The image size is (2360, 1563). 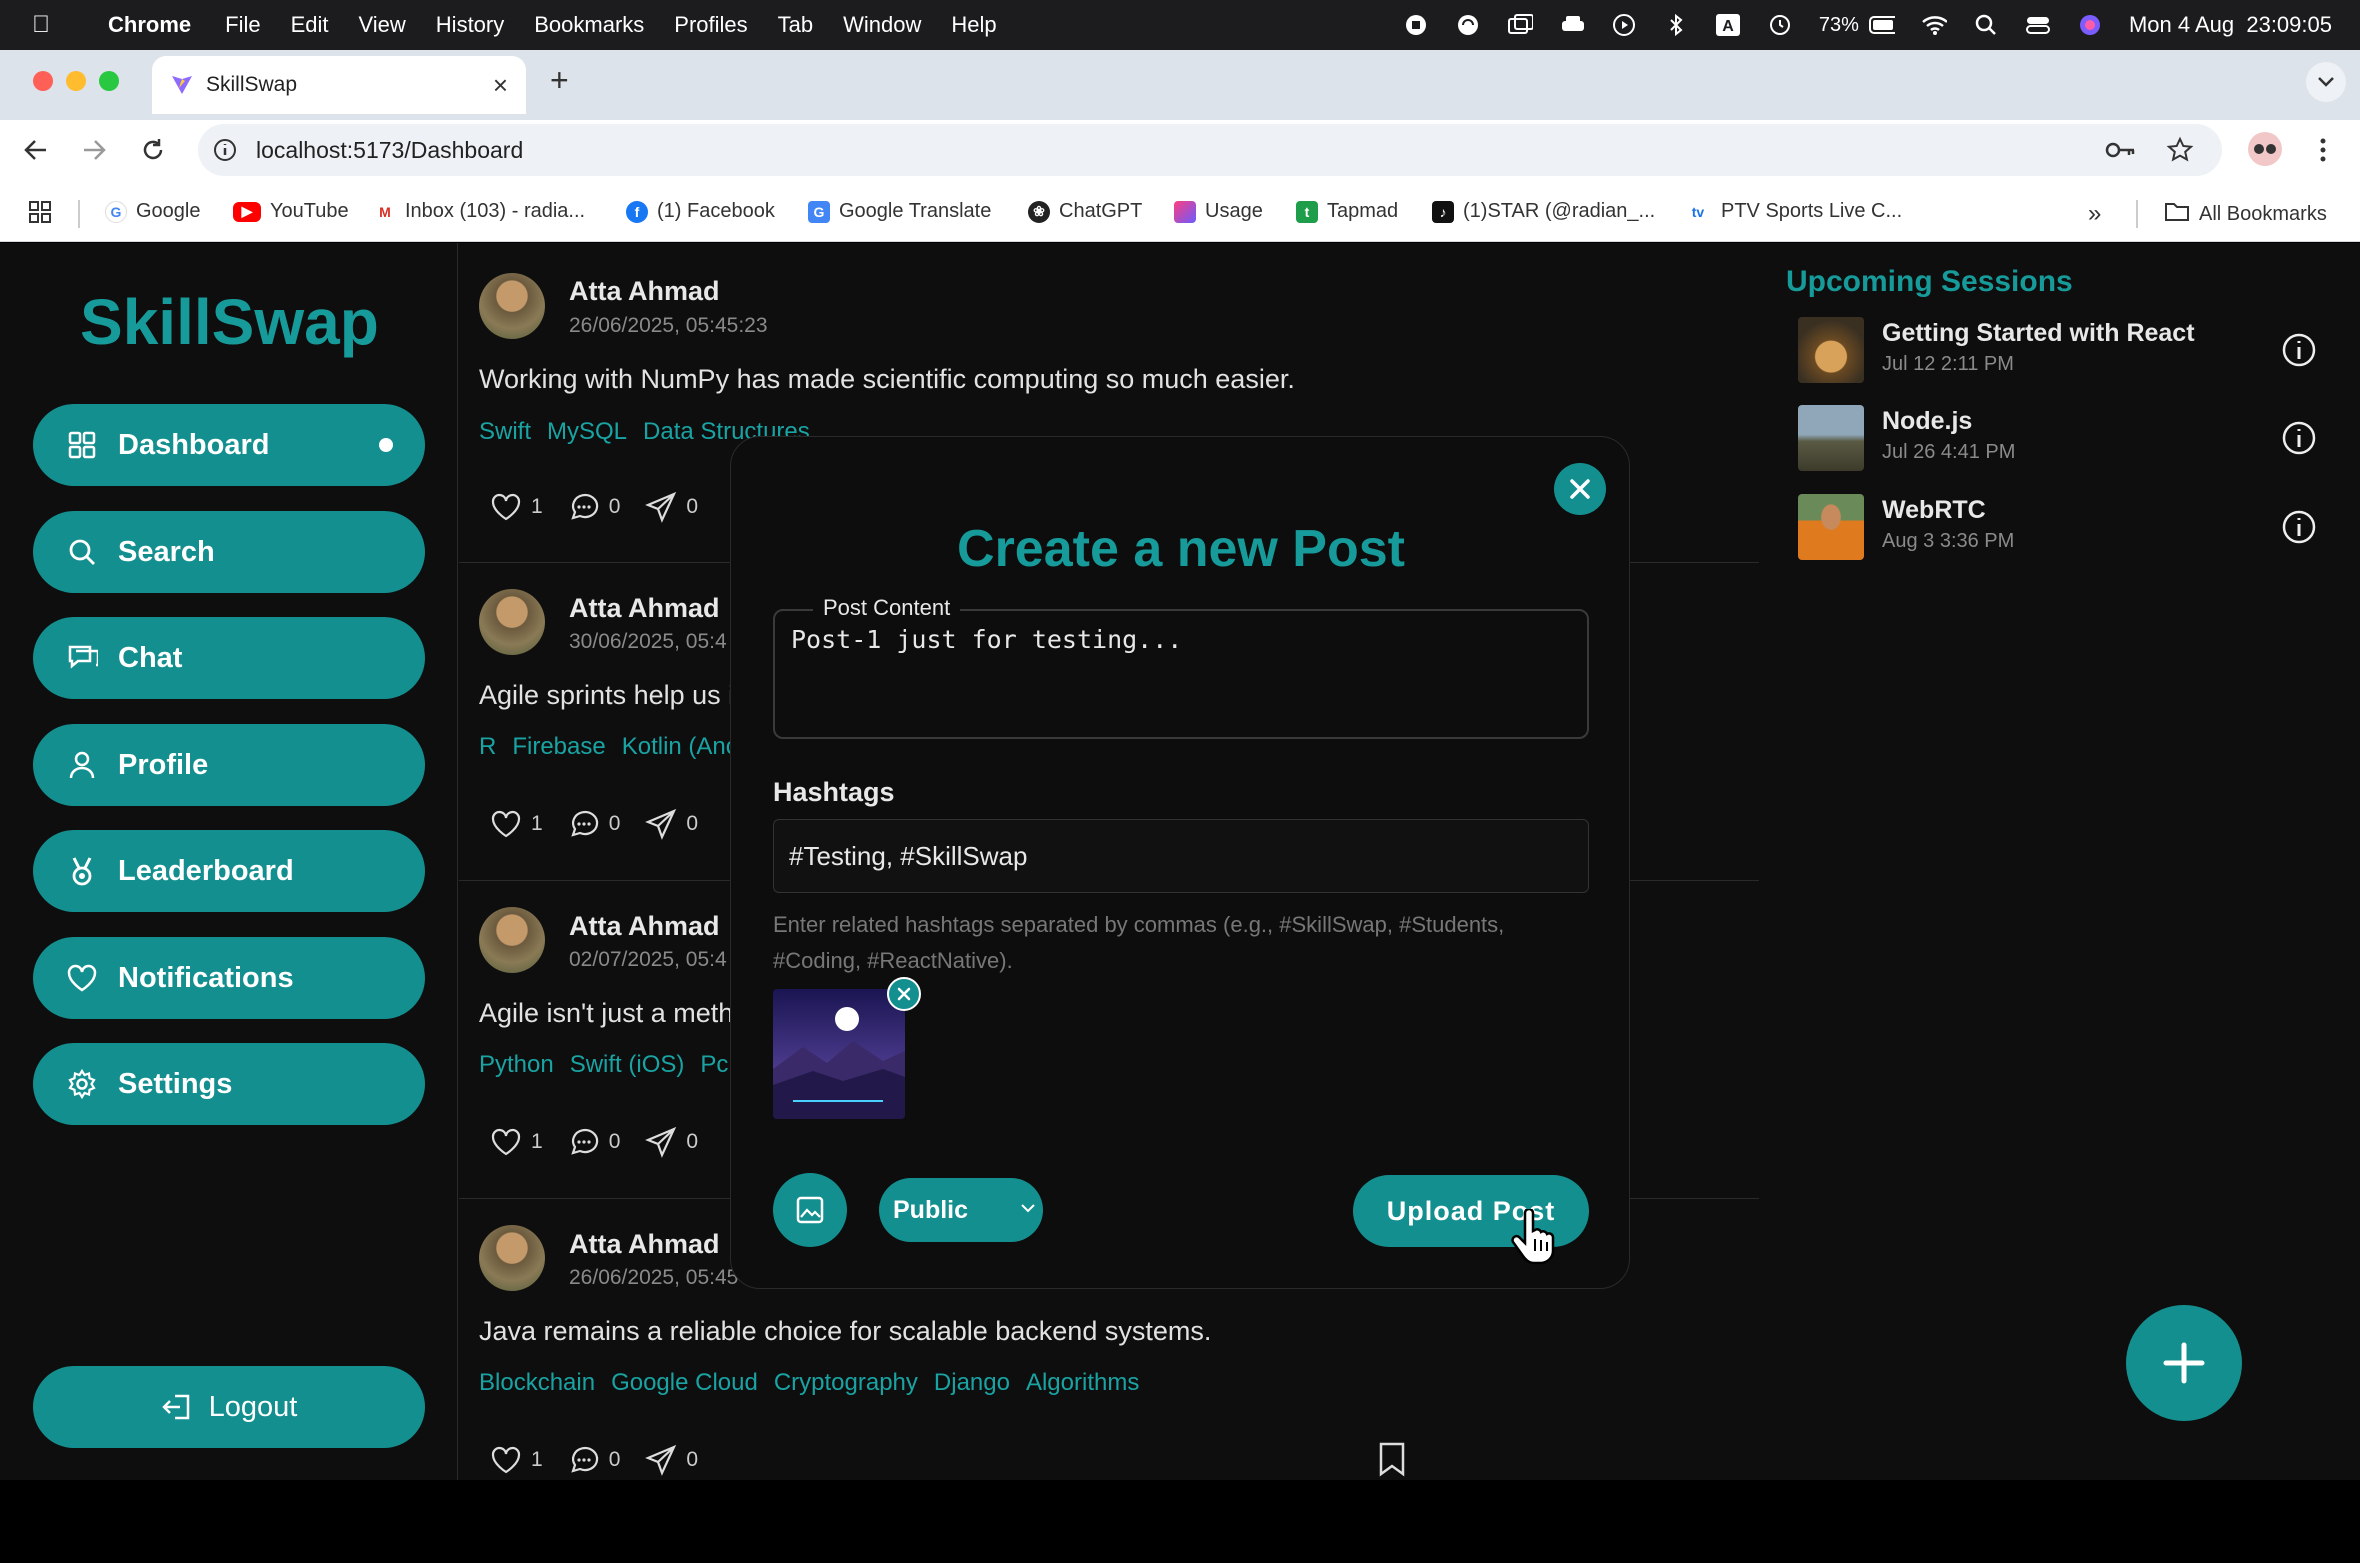 What do you see at coordinates (795, 25) in the screenshot?
I see `menu-tab: Tab` at bounding box center [795, 25].